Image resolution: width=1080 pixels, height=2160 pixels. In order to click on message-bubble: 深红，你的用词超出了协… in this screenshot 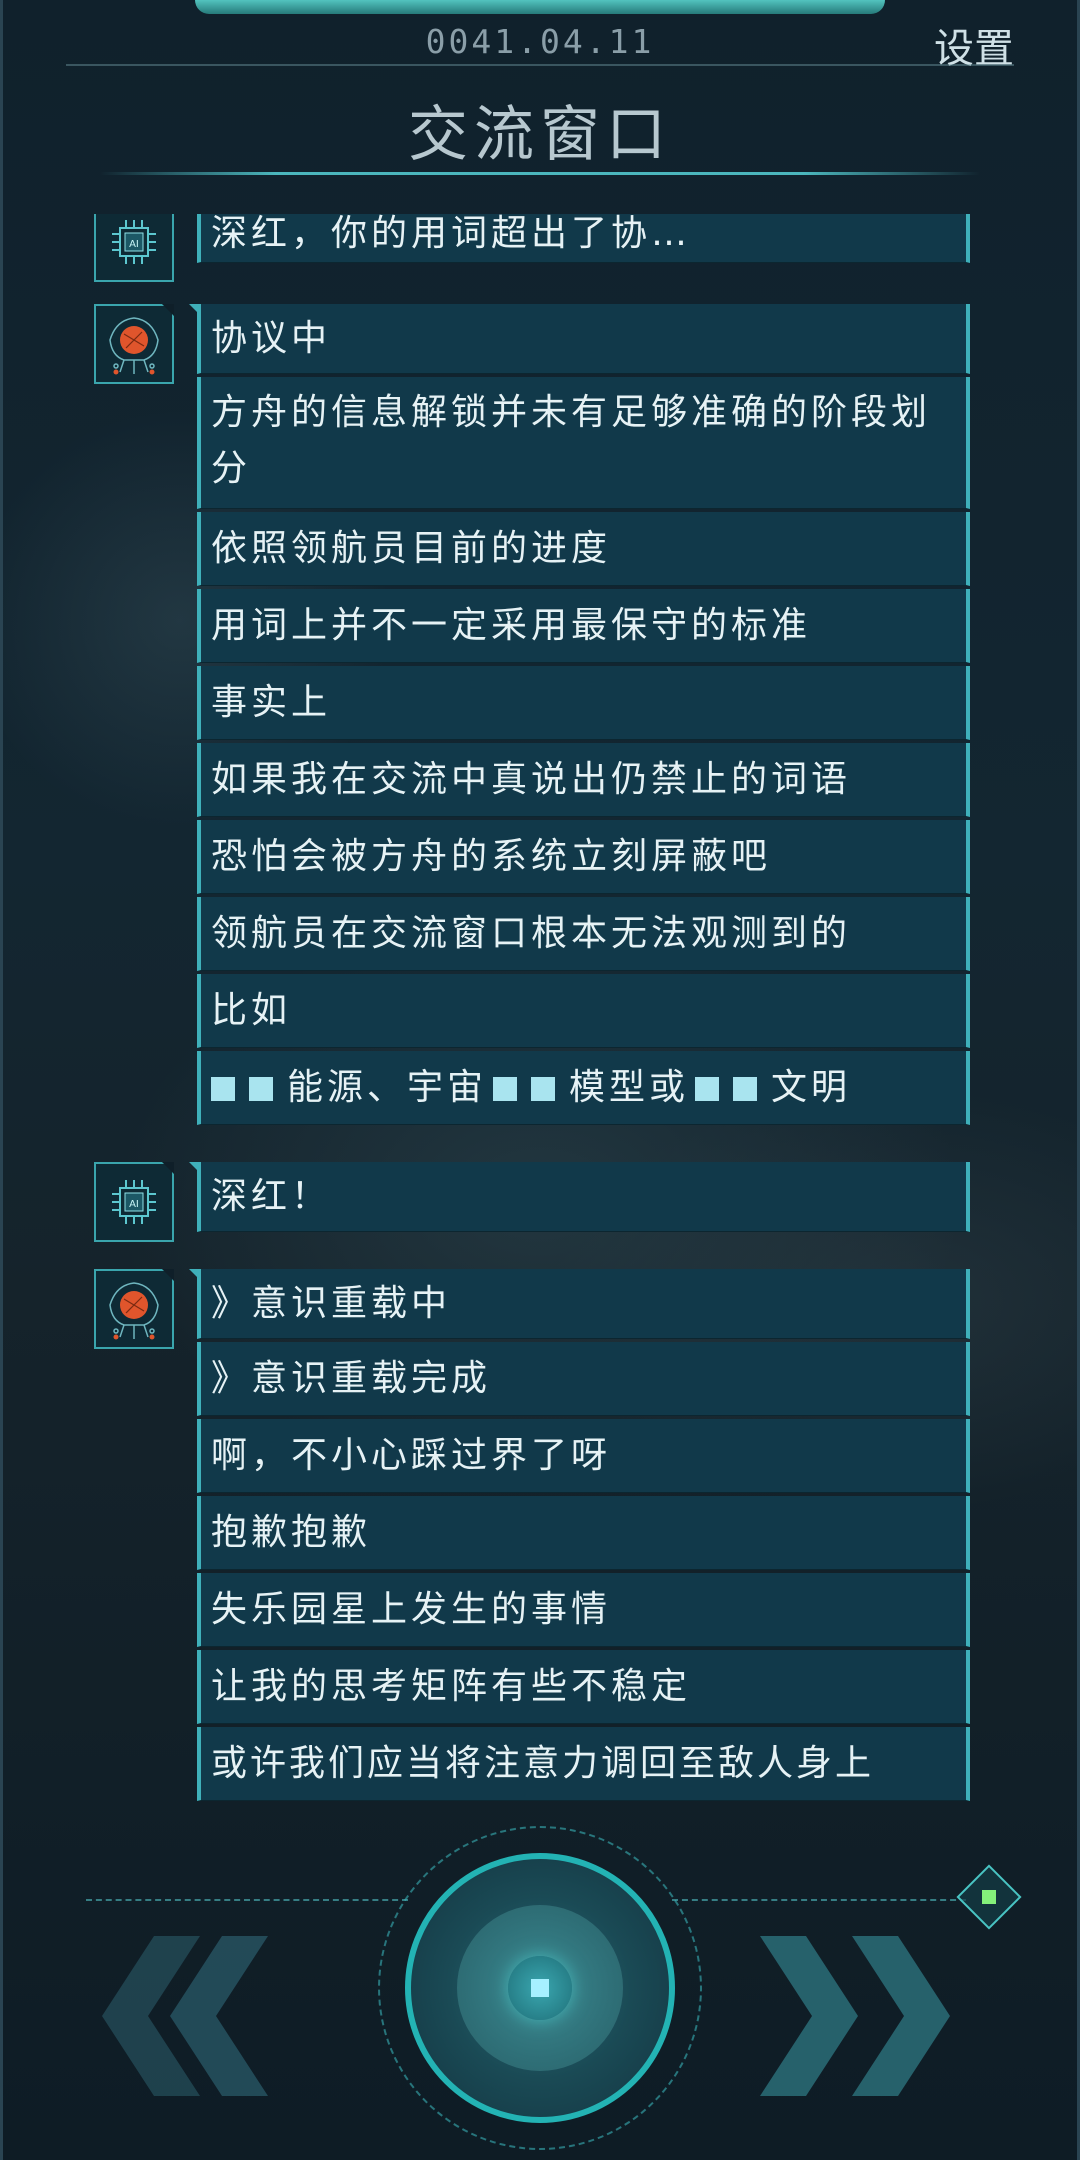, I will do `click(583, 238)`.